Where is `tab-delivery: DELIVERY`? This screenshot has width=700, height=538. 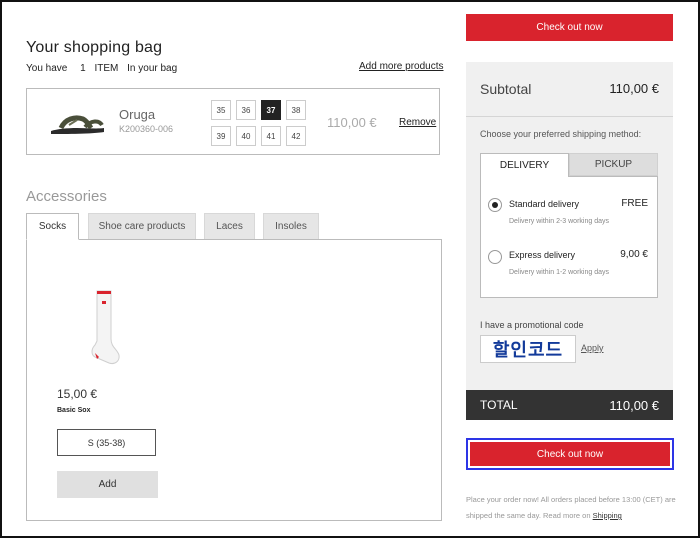 tab-delivery: DELIVERY is located at coordinates (524, 165).